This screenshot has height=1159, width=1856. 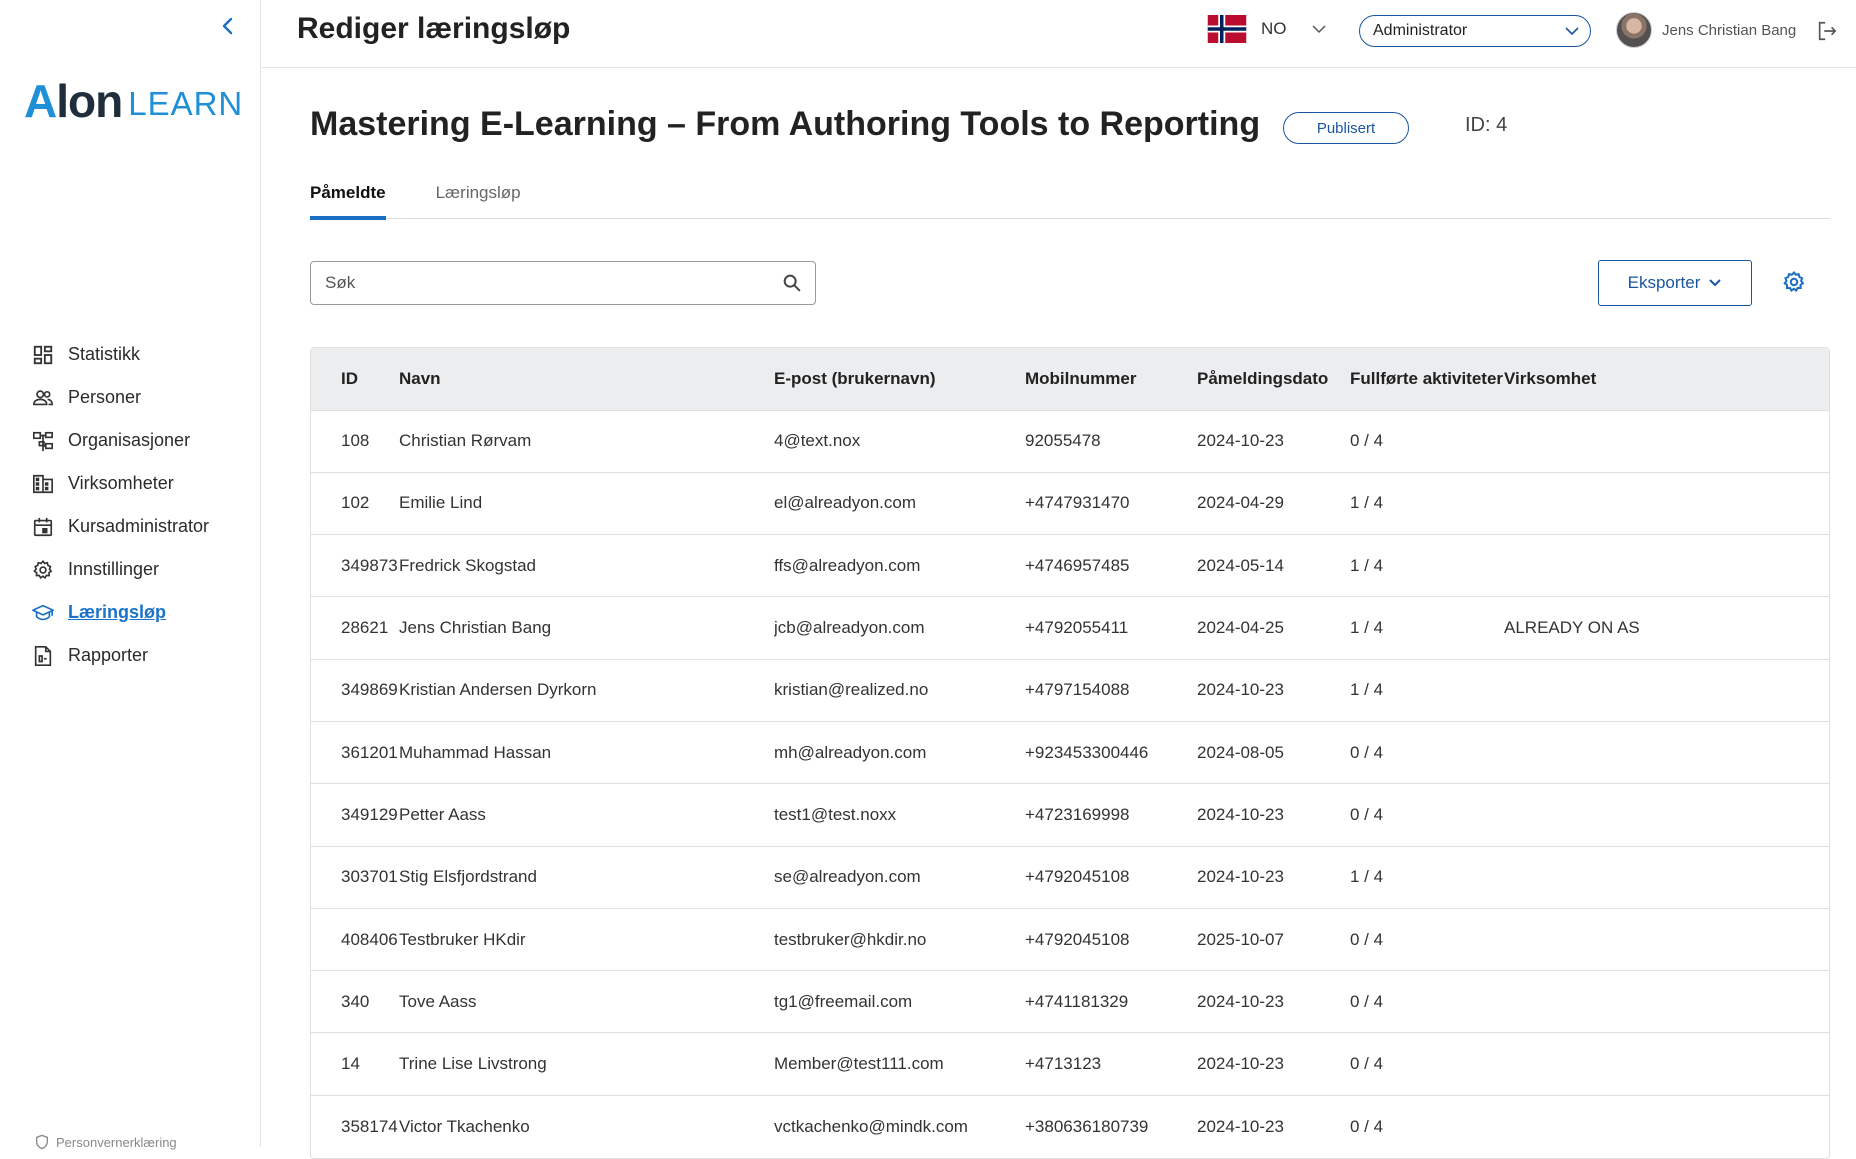 I want to click on tab-pameldte: Påmeldte, so click(x=348, y=197).